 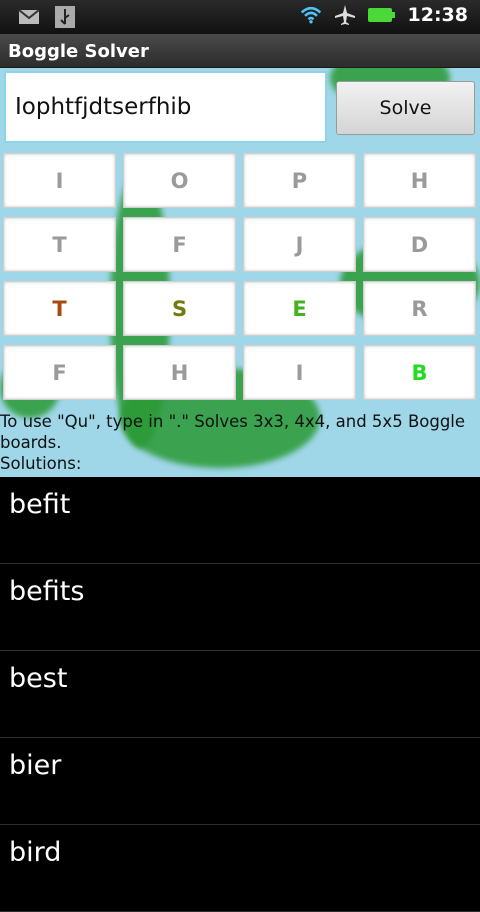 I want to click on letters-input, so click(x=165, y=107).